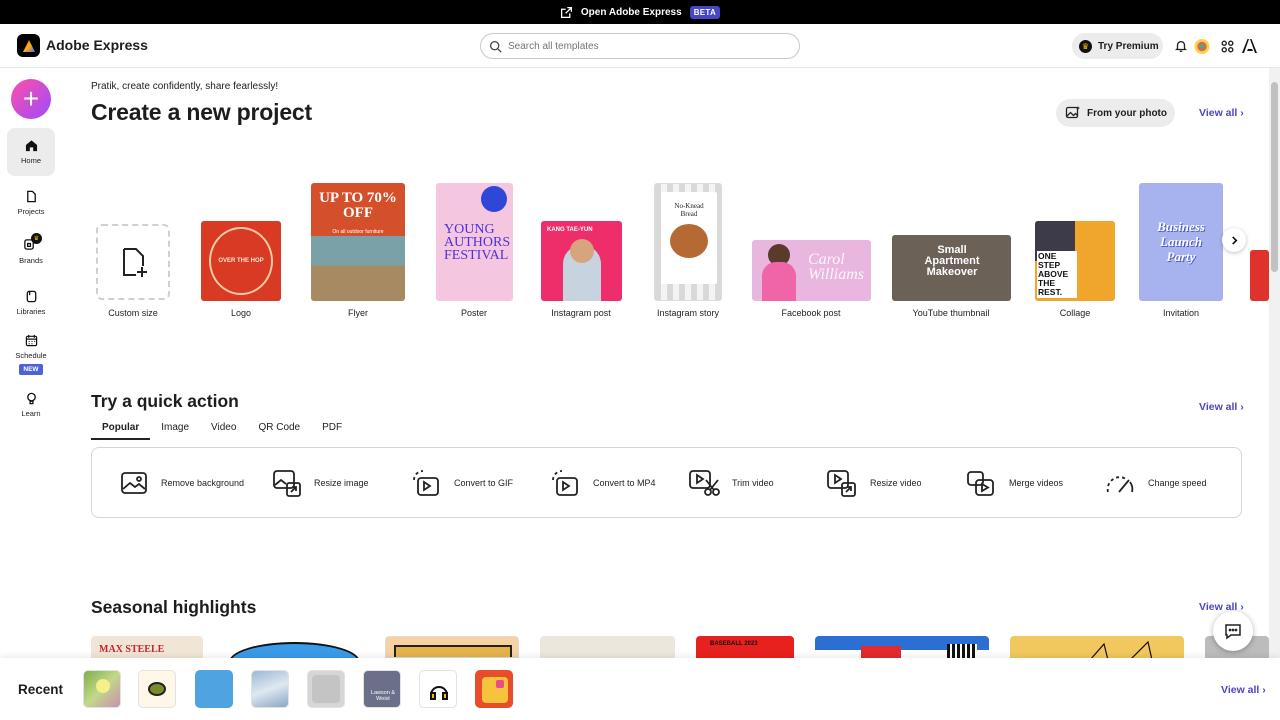 Image resolution: width=1280 pixels, height=720 pixels. I want to click on template-label: Facebook post, so click(811, 313).